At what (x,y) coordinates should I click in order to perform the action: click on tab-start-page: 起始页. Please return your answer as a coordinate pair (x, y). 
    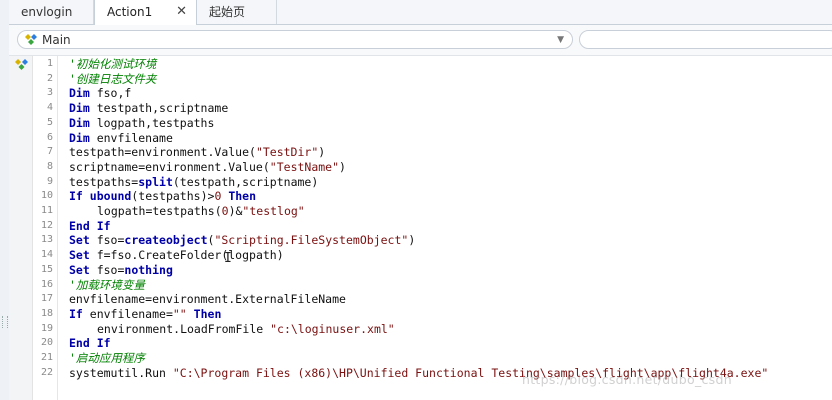
    Looking at the image, I should click on (237, 12).